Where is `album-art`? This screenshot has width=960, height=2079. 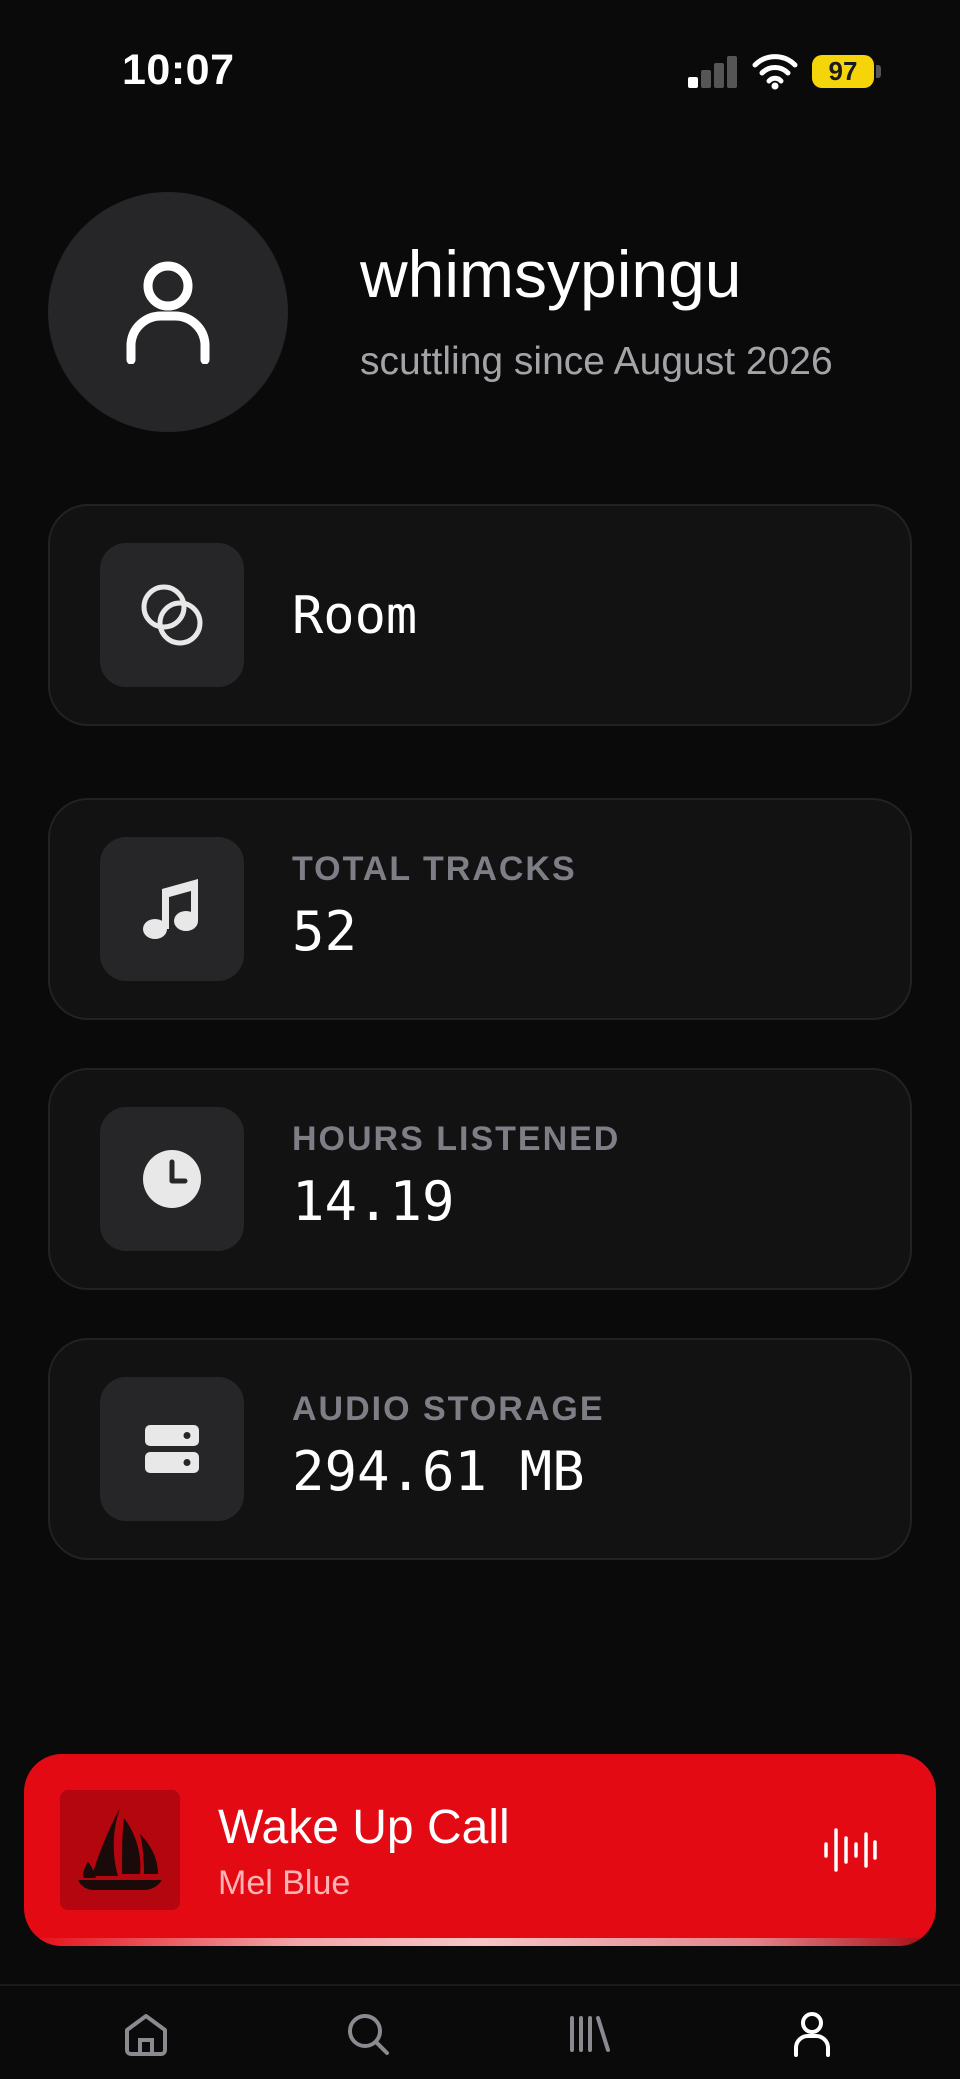
album-art is located at coordinates (120, 1850).